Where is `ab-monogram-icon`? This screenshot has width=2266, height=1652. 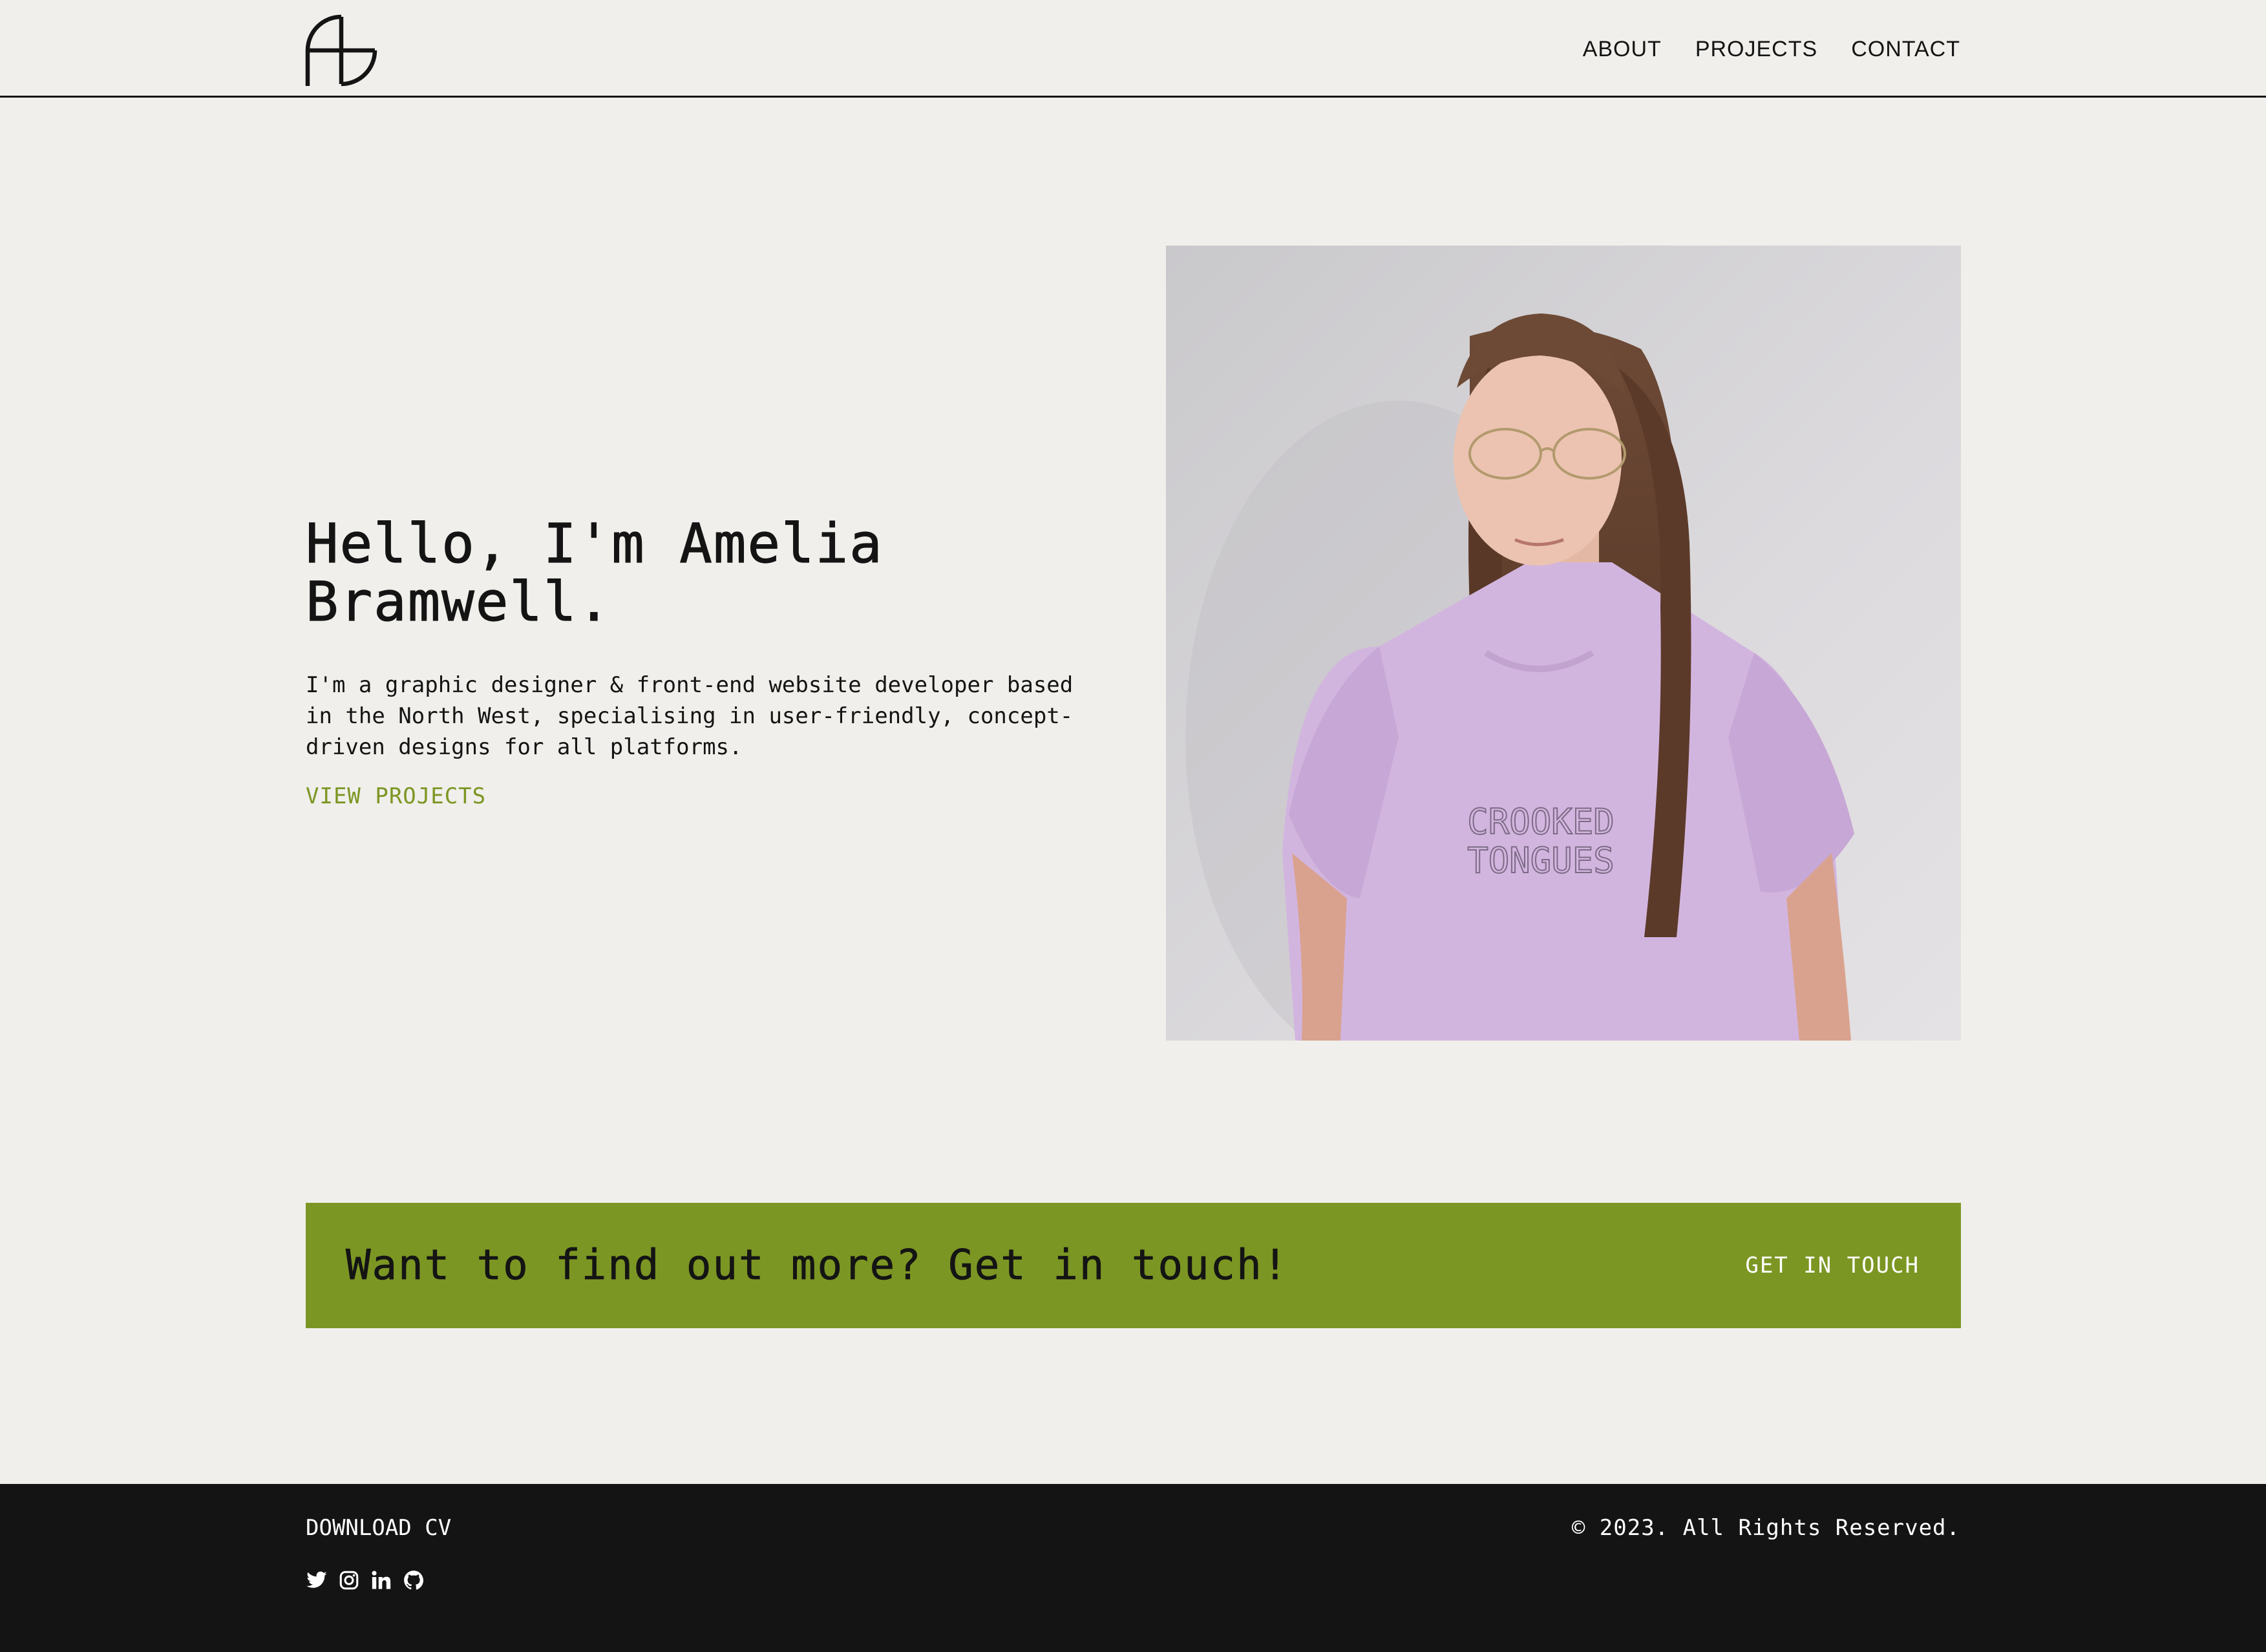 ab-monogram-icon is located at coordinates (341, 50).